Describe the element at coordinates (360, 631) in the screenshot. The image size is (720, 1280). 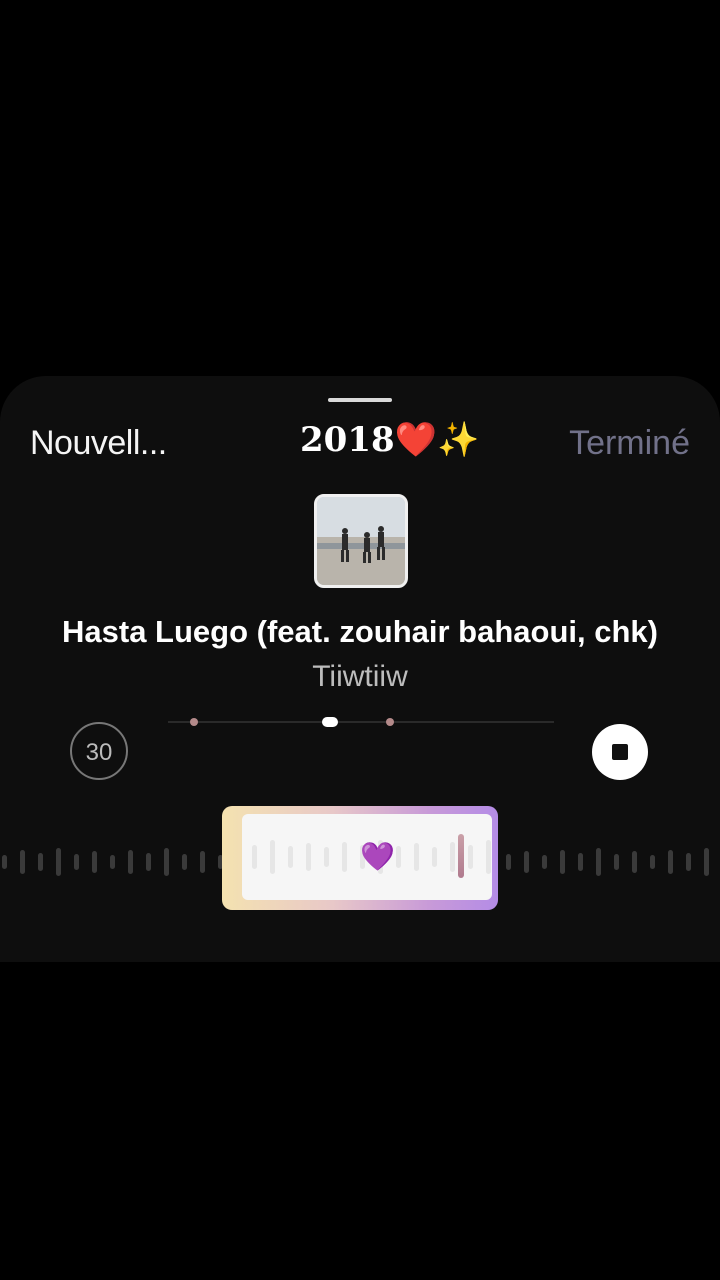
I see `song-title: Hasta Luego (feat. zouhair bahaoui, chk)` at that location.